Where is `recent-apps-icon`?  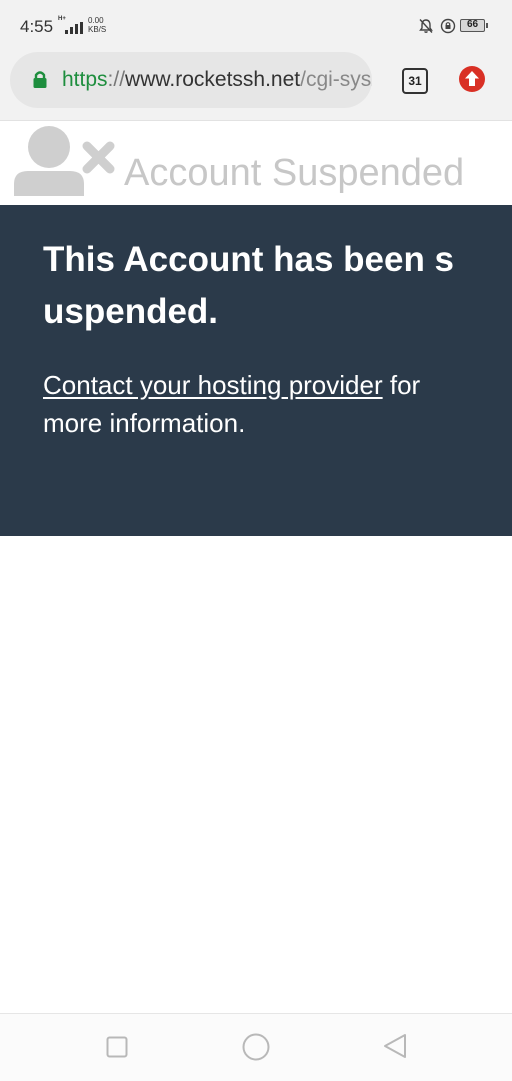 recent-apps-icon is located at coordinates (117, 1047).